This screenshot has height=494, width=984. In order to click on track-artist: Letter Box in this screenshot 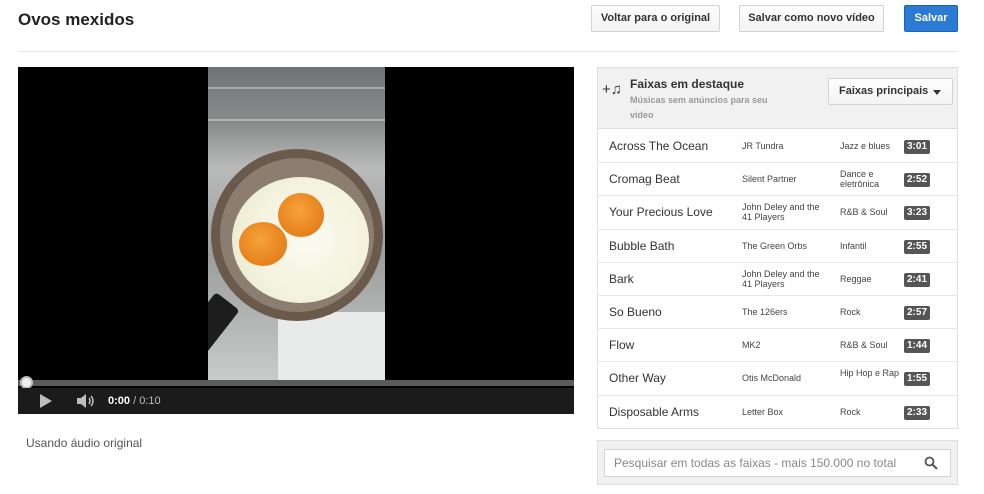, I will do `click(763, 411)`.